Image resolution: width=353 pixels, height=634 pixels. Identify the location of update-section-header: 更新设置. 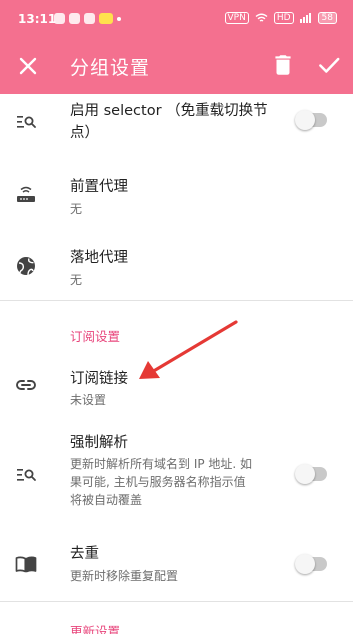
(95, 629).